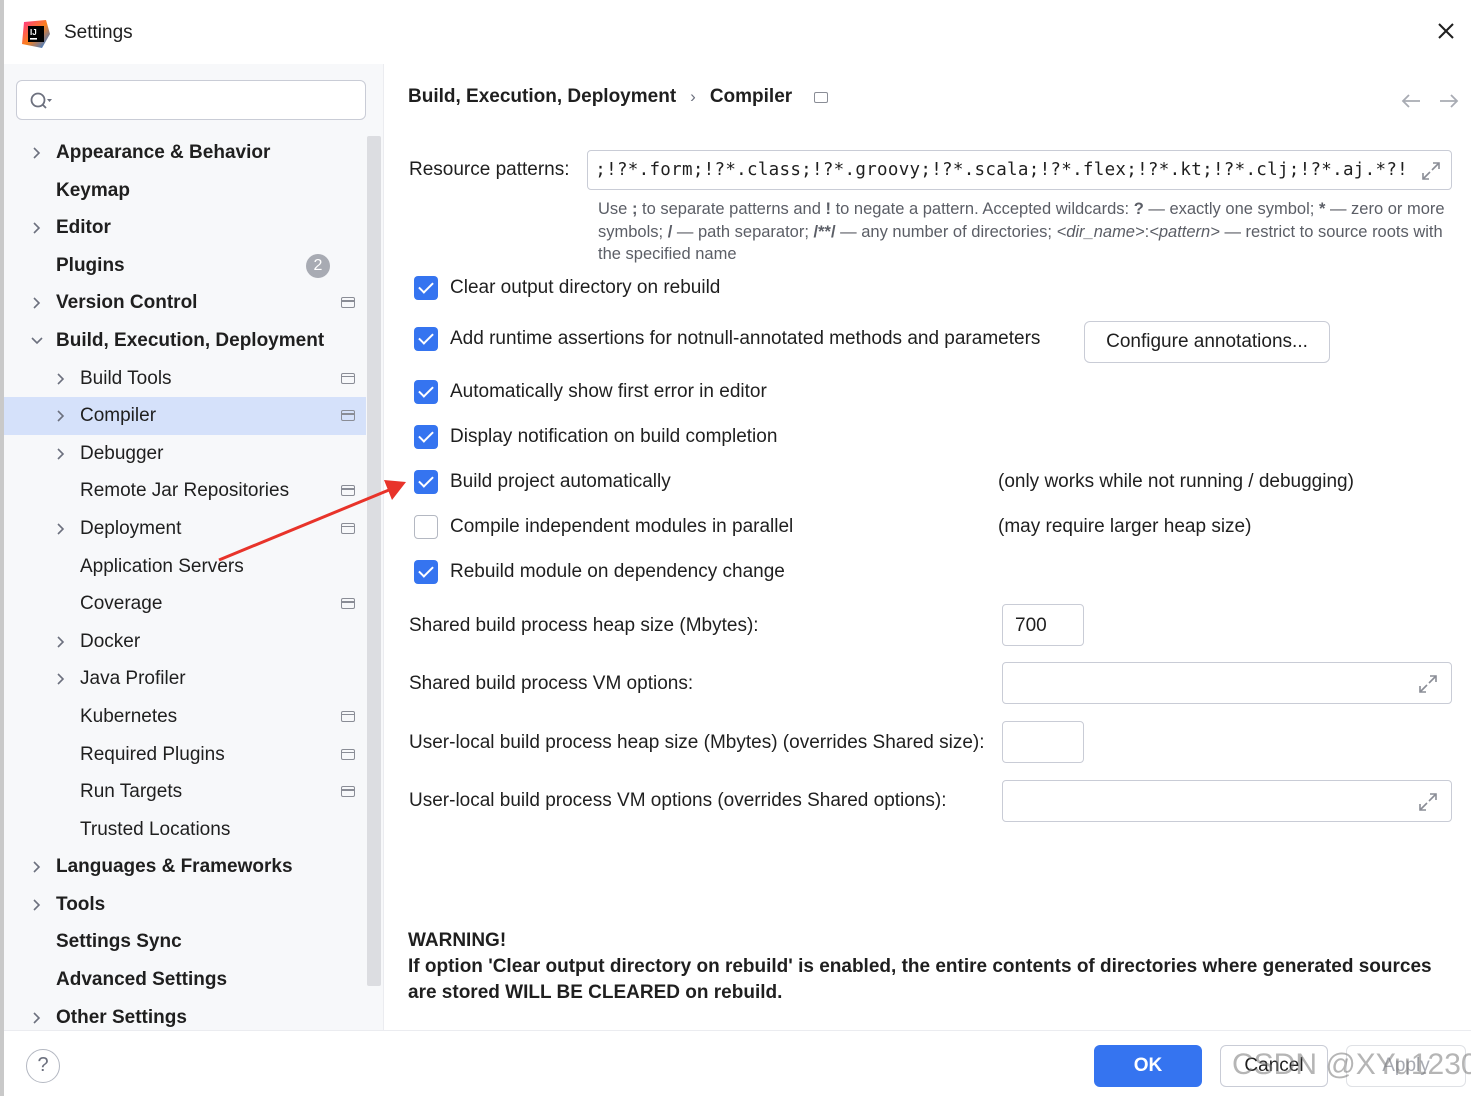 The image size is (1471, 1096). I want to click on apply-button: Apply, so click(1406, 1066).